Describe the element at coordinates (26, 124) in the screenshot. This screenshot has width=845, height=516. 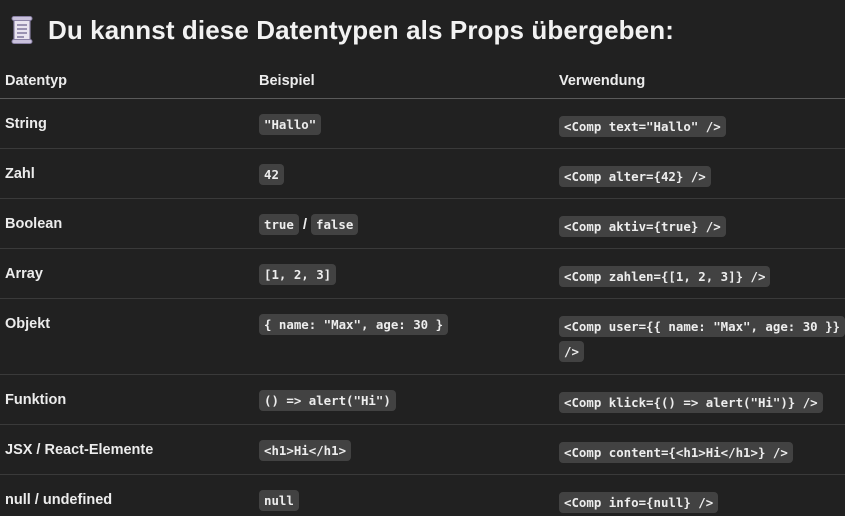
I see `type-cell: String` at that location.